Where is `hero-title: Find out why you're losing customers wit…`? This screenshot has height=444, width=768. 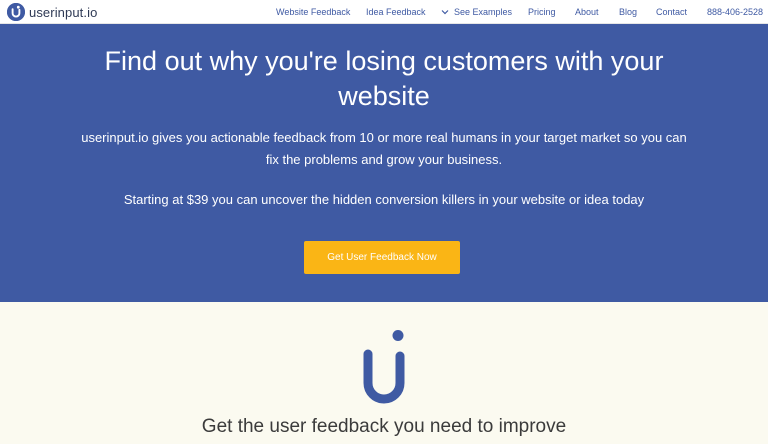
hero-title: Find out why you're losing customers wit… is located at coordinates (384, 78).